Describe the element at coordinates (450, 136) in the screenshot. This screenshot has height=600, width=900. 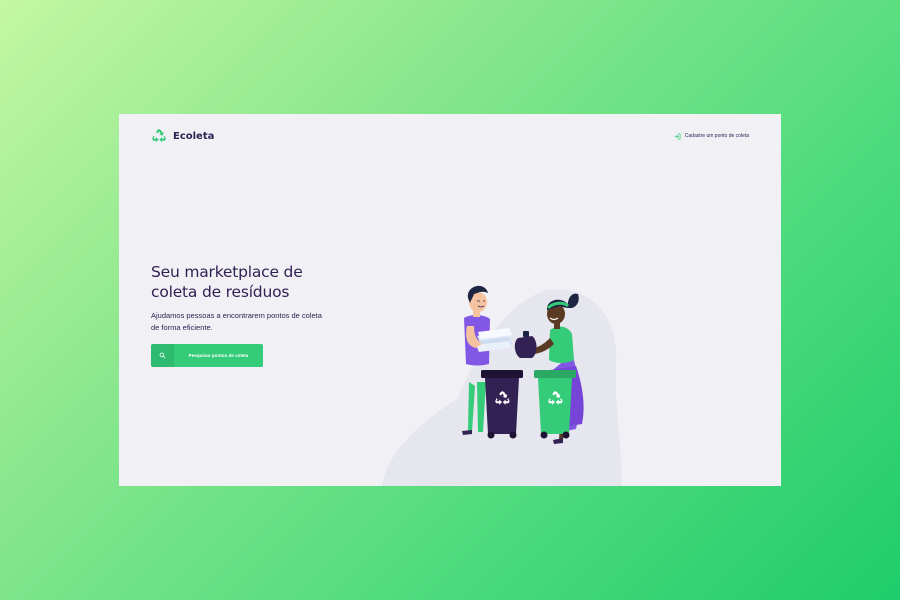
I see `page-header: Ecoleta Cadastre um ponto de coleta` at that location.